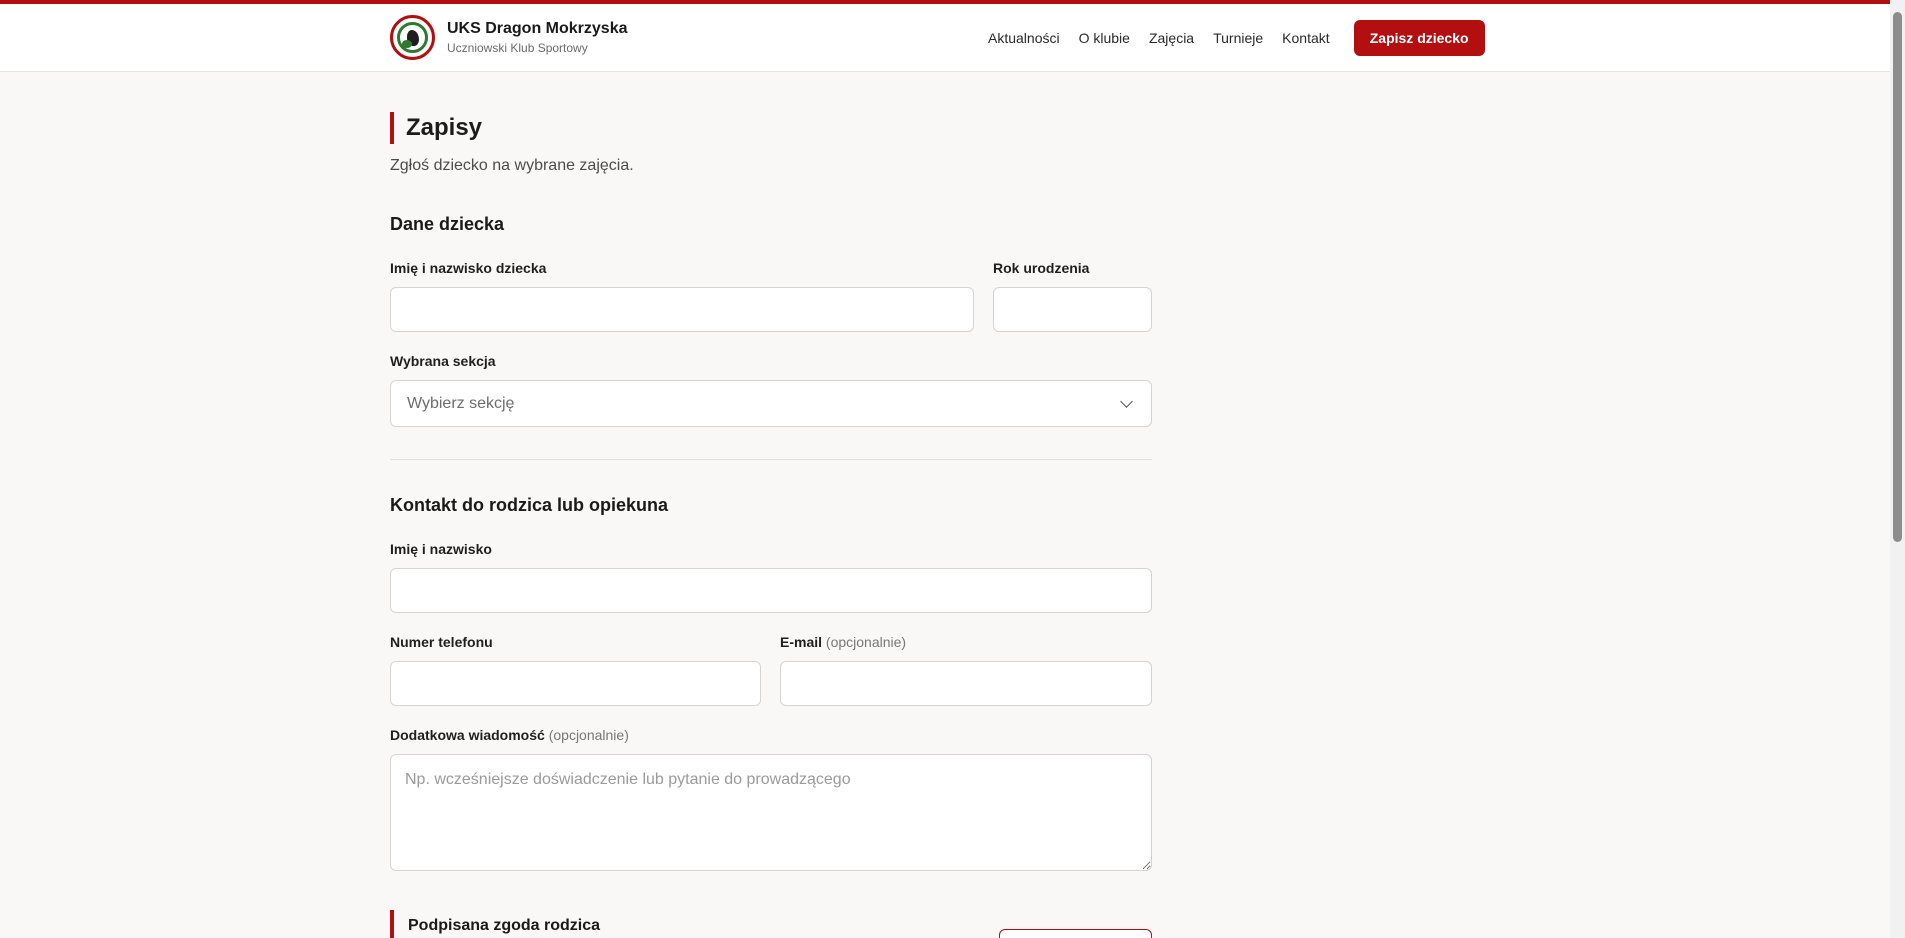  Describe the element at coordinates (771, 590) in the screenshot. I see `parent-name-input` at that location.